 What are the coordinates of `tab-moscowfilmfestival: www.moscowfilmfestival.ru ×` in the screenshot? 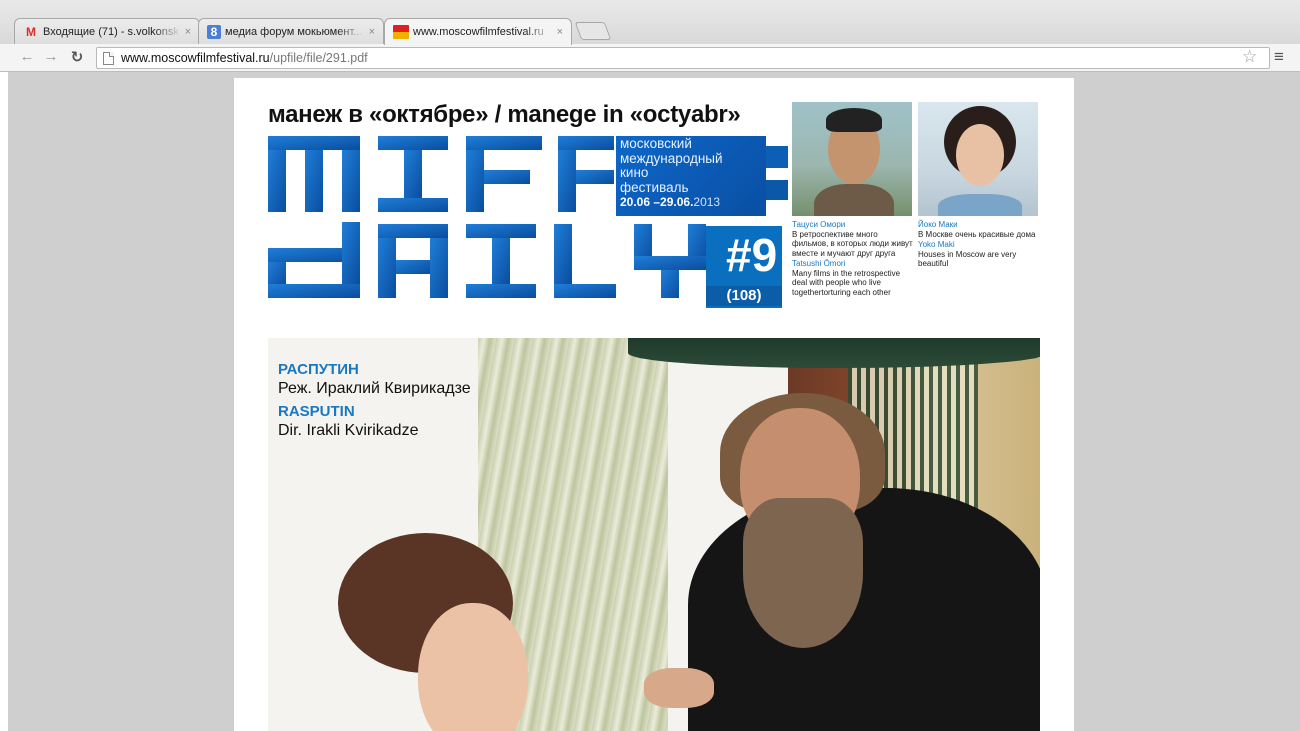 It's located at (478, 31).